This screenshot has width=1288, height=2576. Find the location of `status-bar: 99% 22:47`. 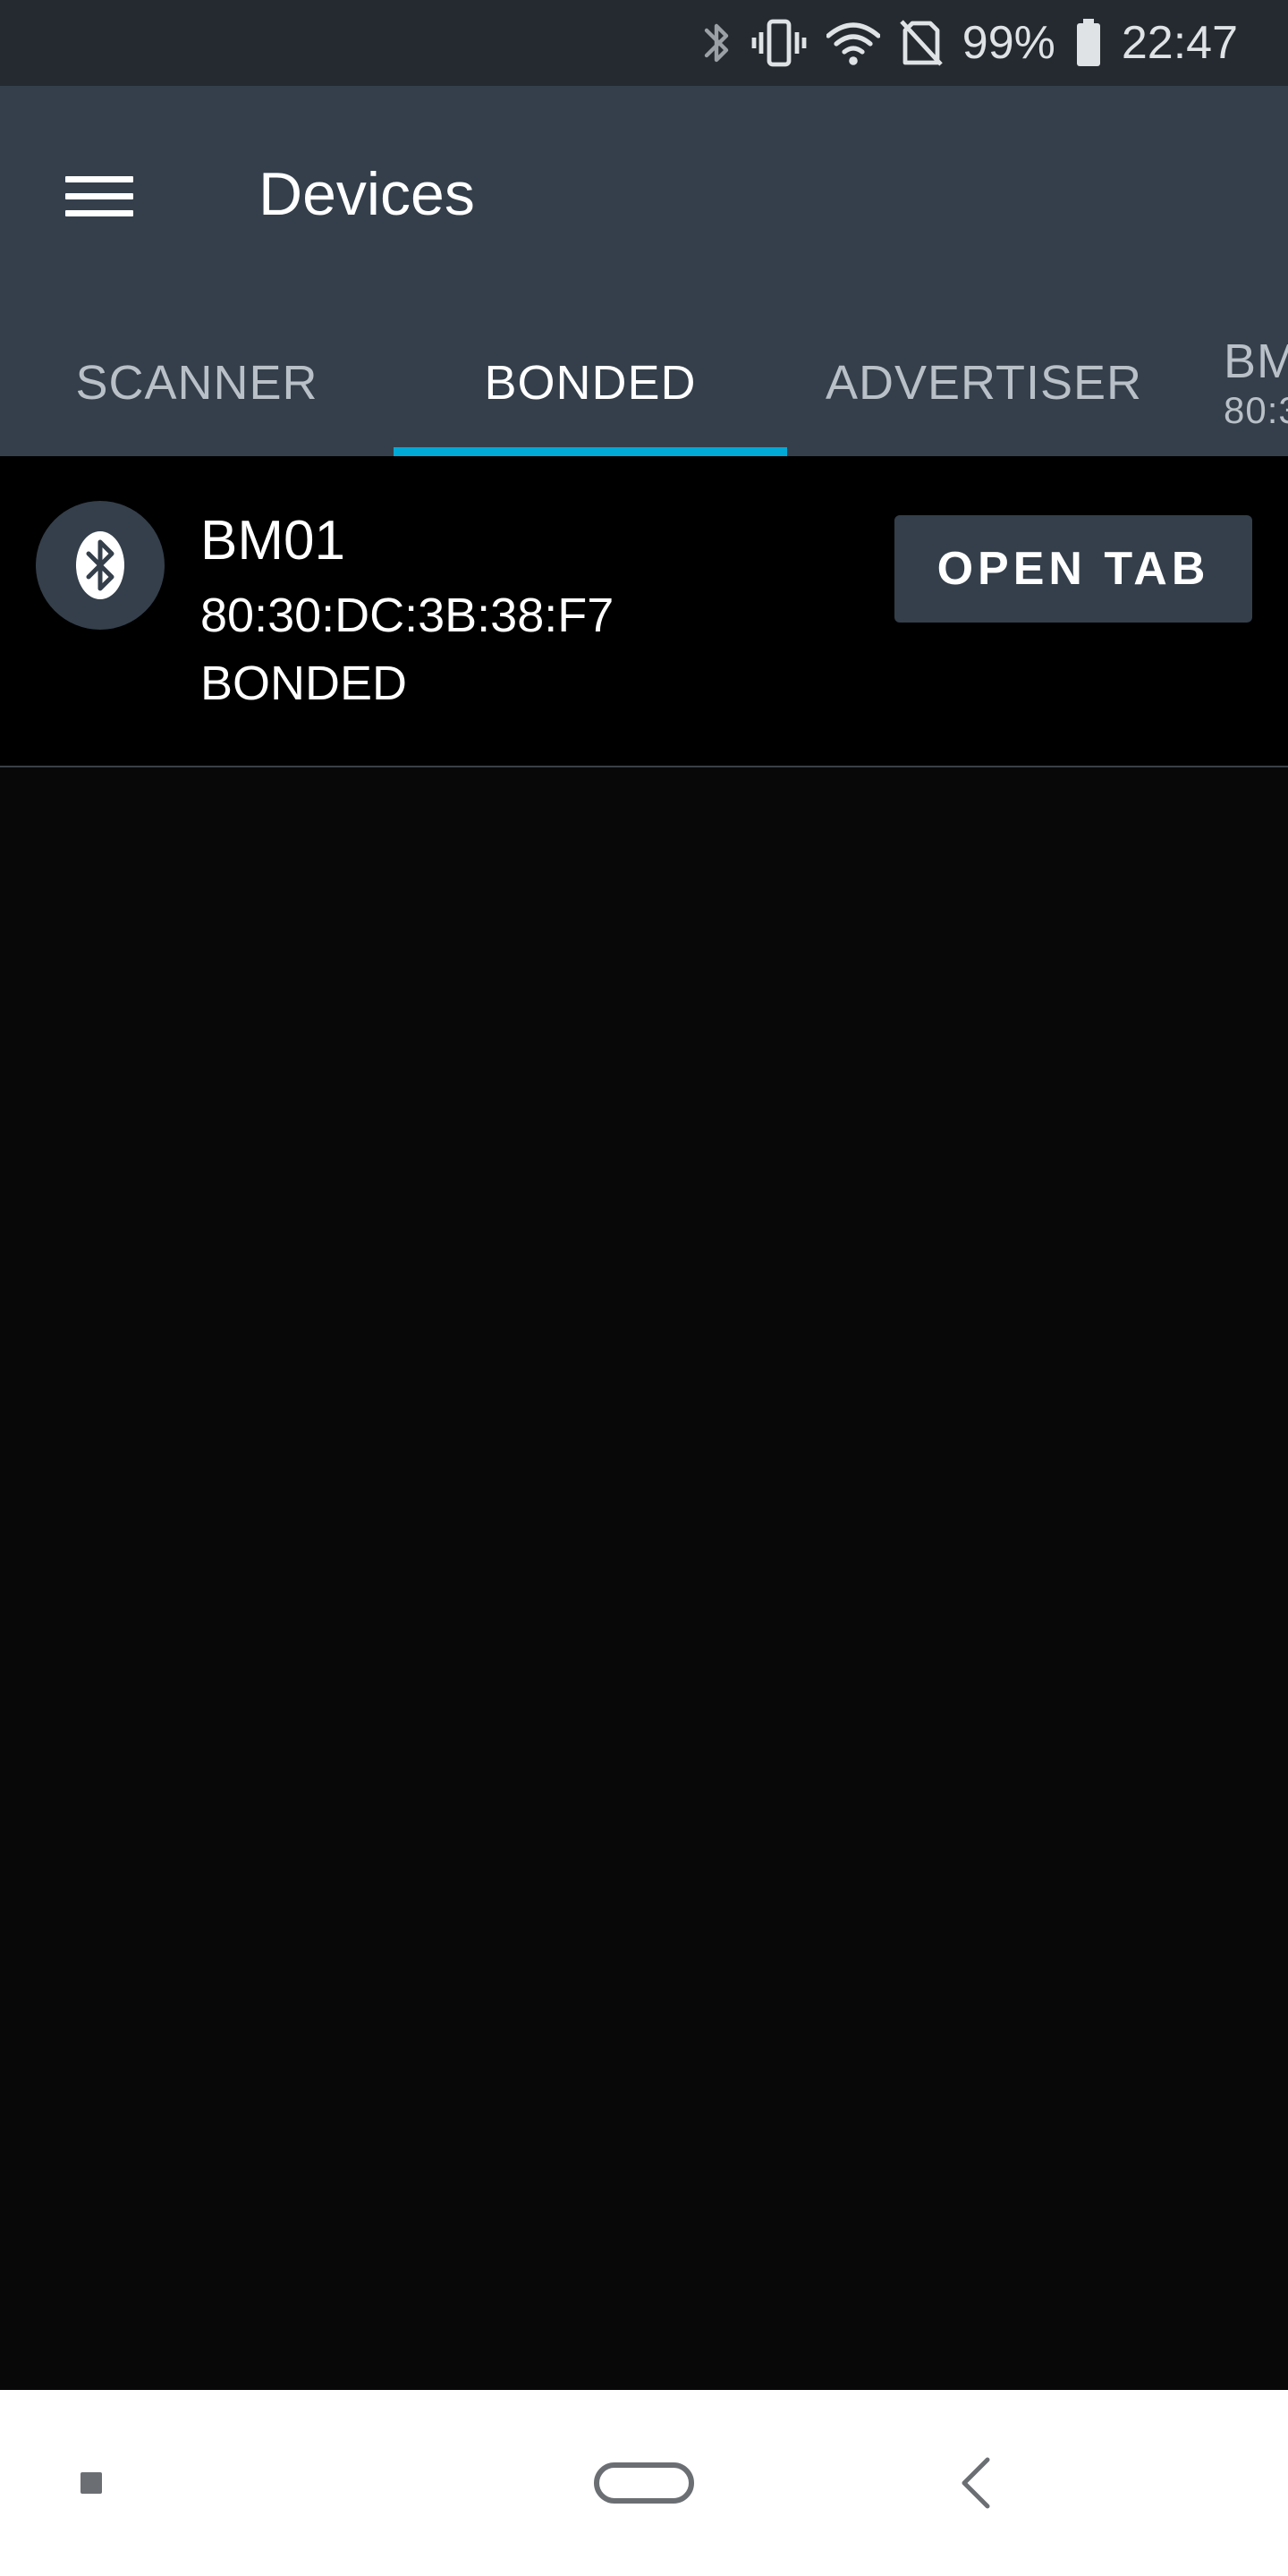

status-bar: 99% 22:47 is located at coordinates (644, 43).